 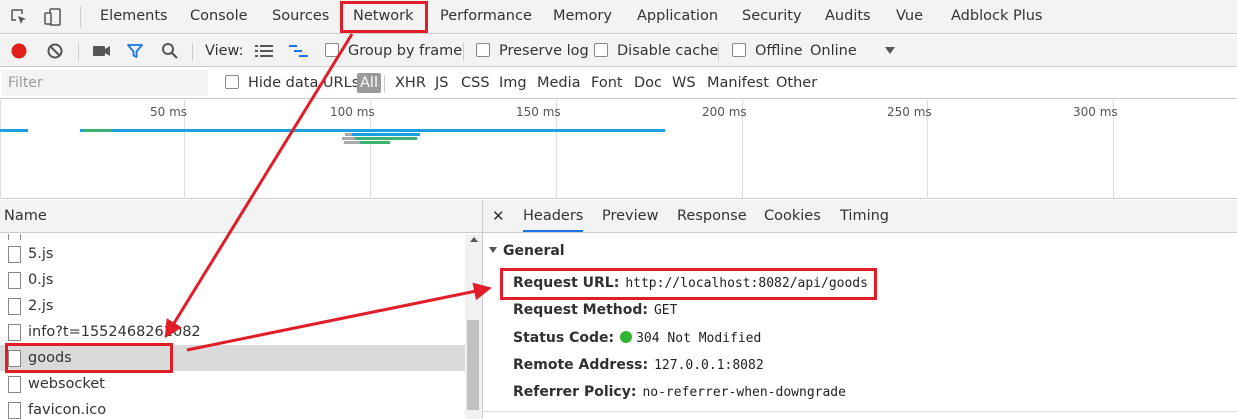 What do you see at coordinates (41, 280) in the screenshot?
I see `request-name: 0.js` at bounding box center [41, 280].